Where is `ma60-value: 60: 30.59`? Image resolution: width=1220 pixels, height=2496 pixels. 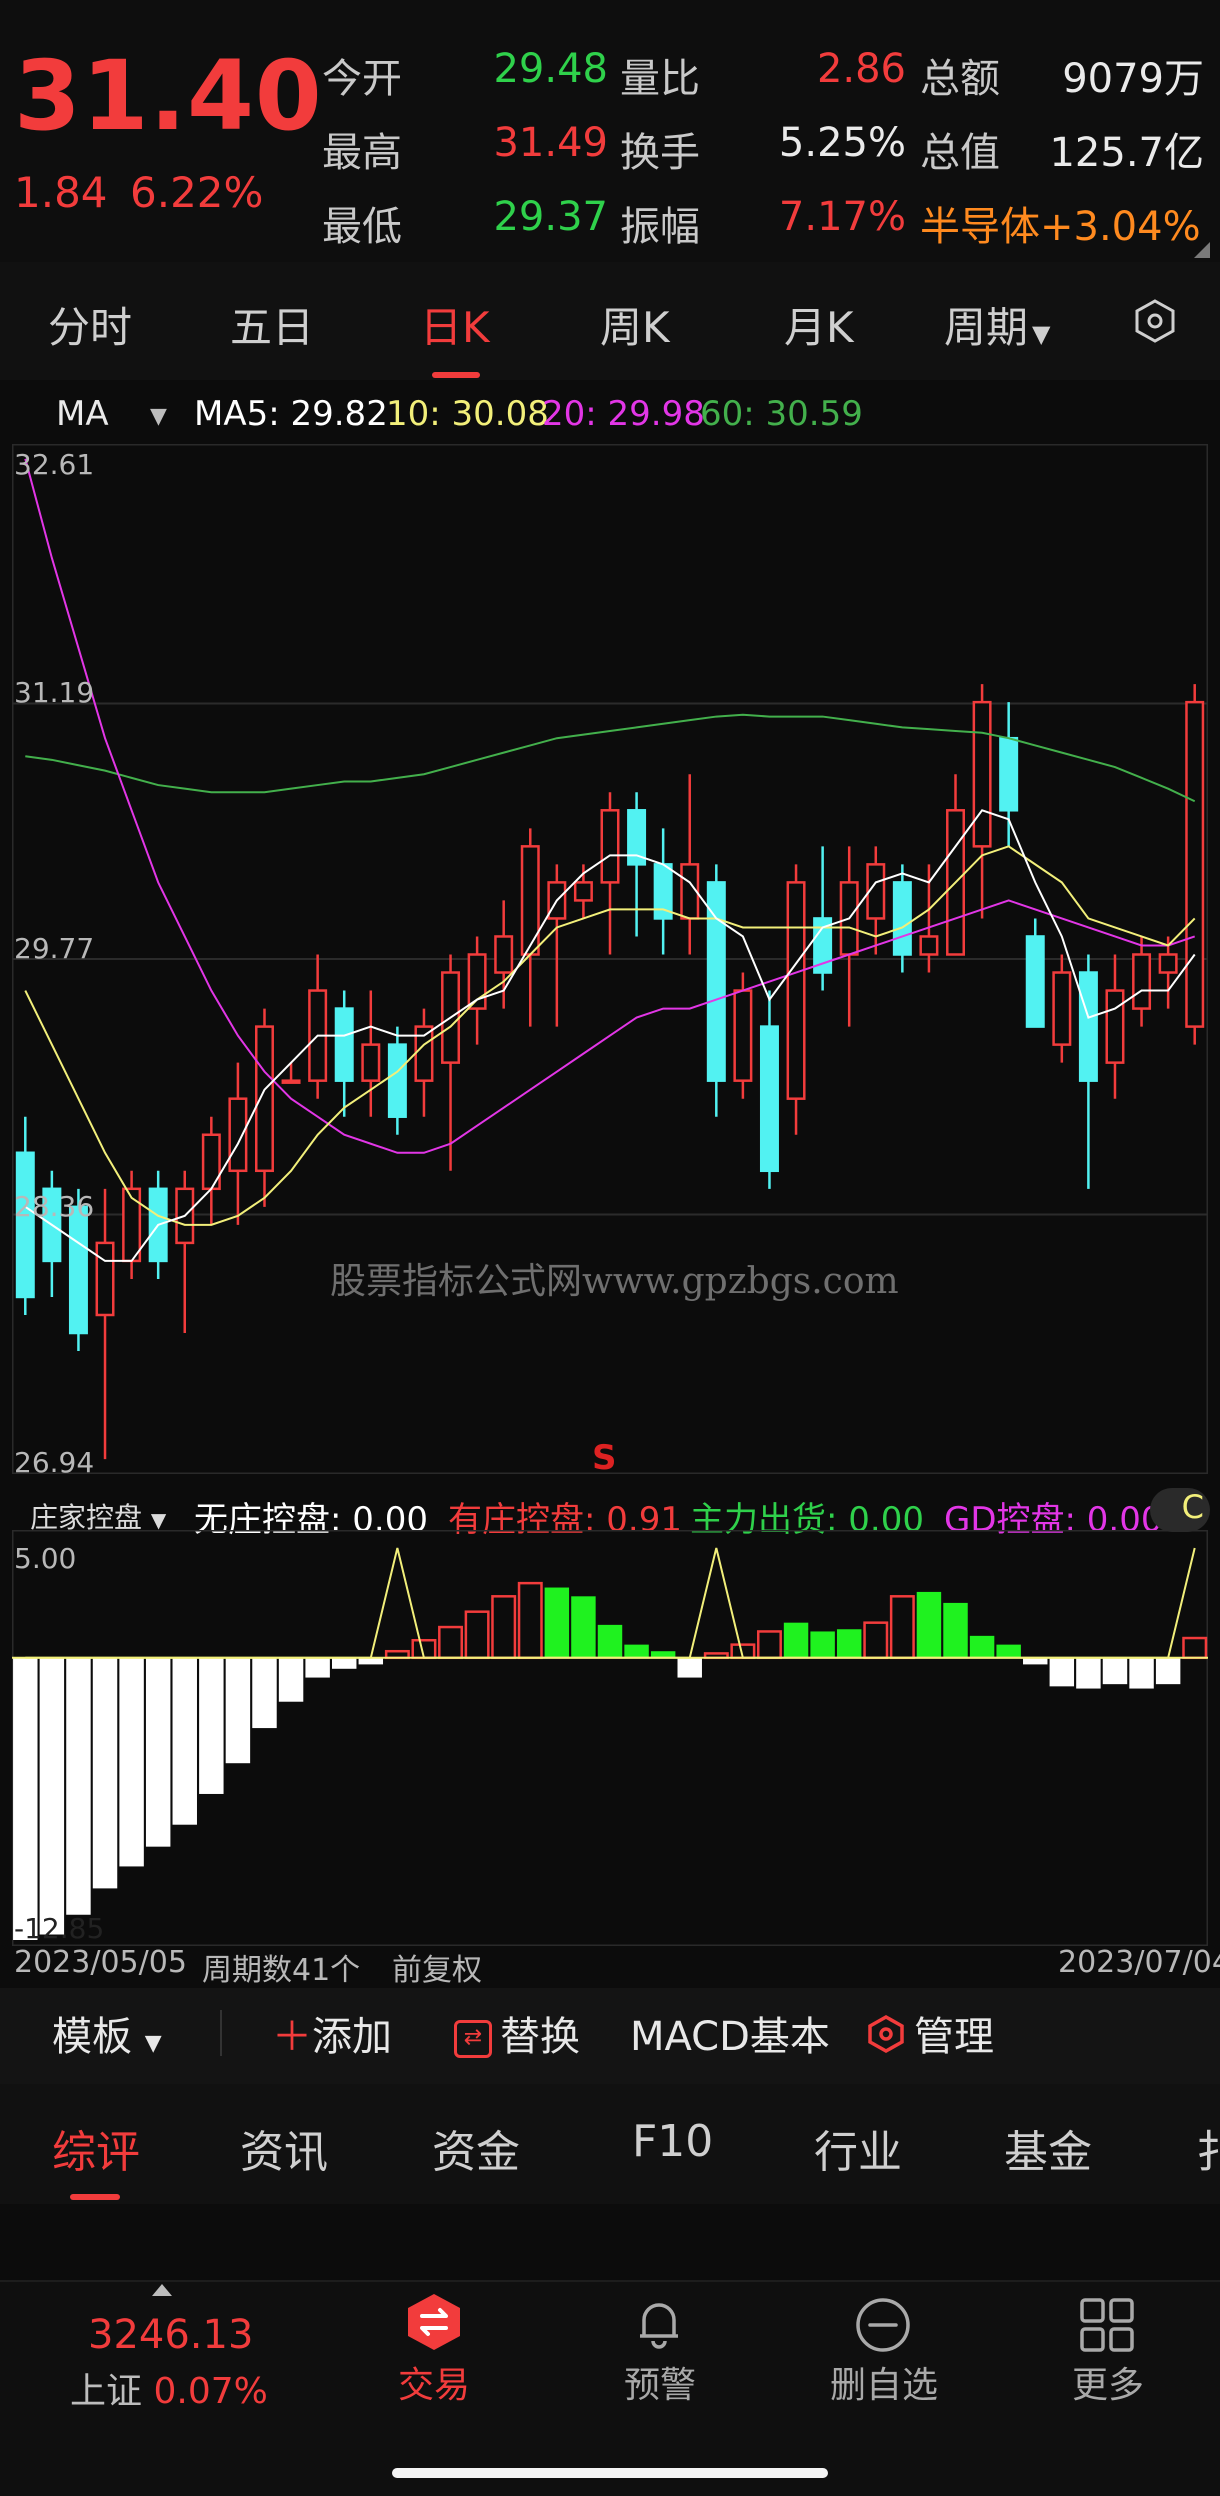
ma60-value: 60: 30.59 is located at coordinates (781, 414).